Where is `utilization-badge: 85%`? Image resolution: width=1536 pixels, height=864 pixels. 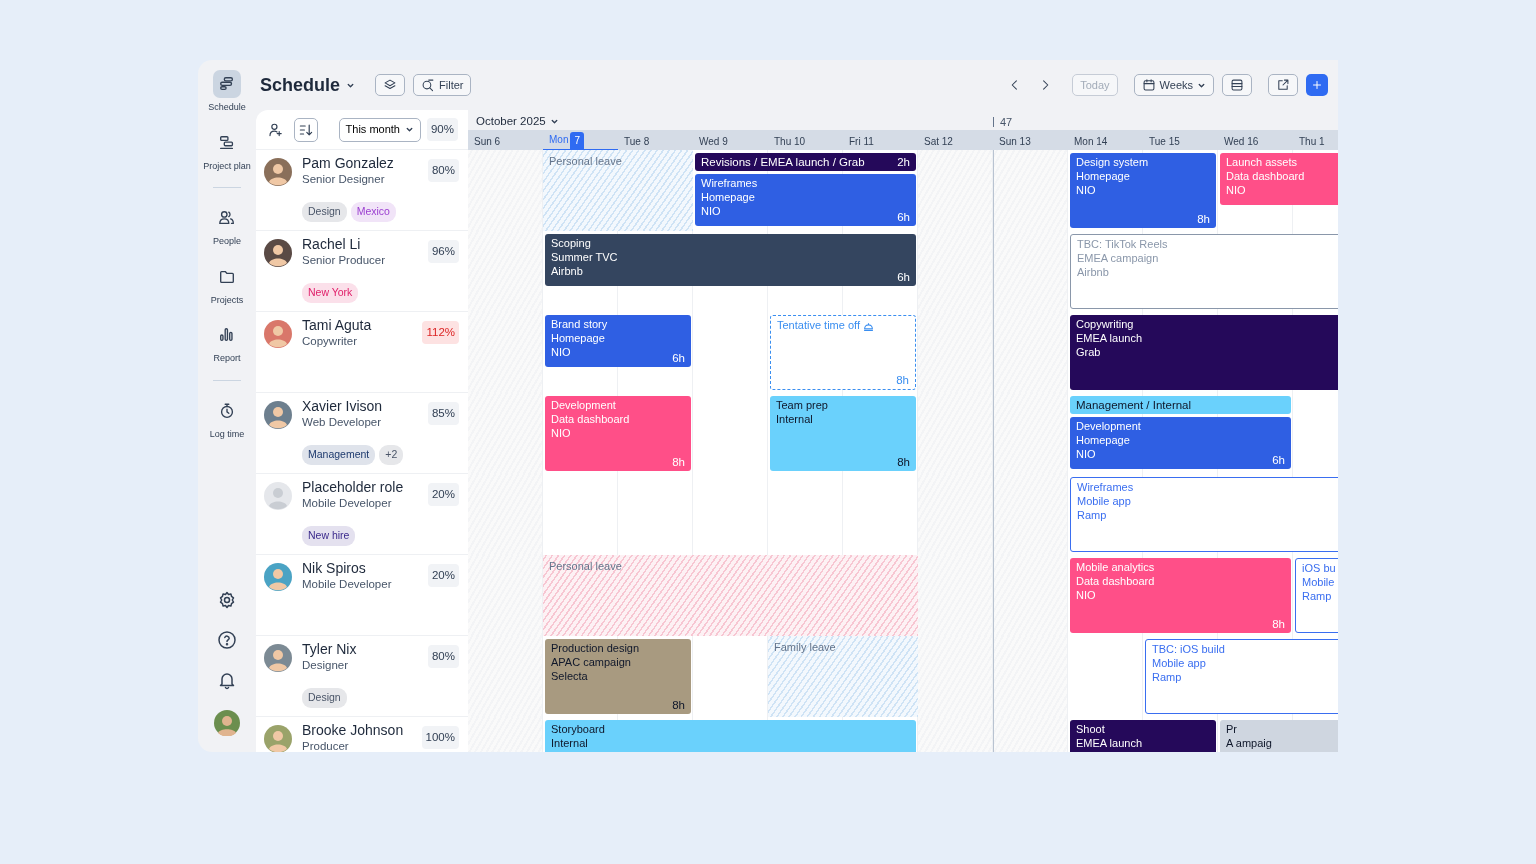
utilization-badge: 85% is located at coordinates (443, 414).